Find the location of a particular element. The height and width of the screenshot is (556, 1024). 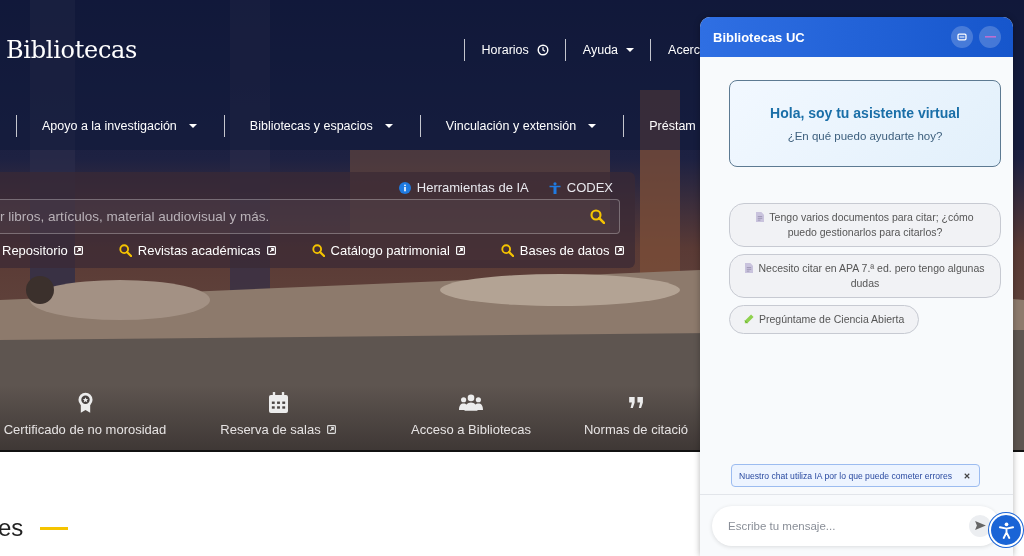

accessibility-button is located at coordinates (1006, 530).